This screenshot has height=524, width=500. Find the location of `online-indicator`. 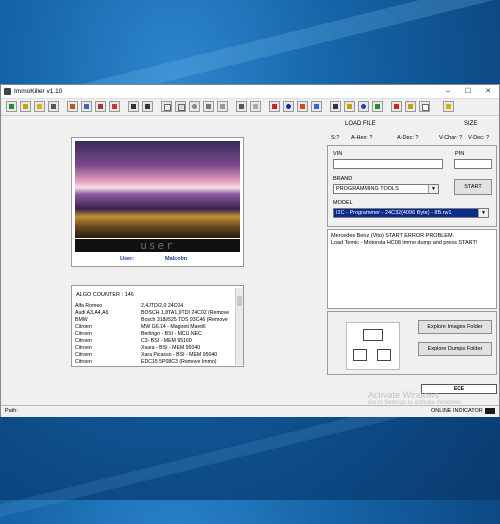

online-indicator is located at coordinates (490, 411).